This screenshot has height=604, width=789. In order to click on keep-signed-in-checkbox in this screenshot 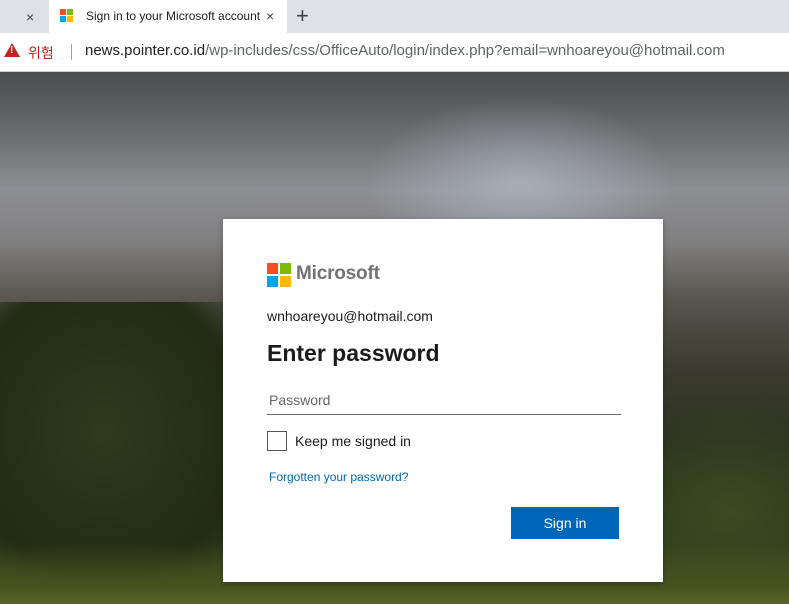, I will do `click(277, 441)`.